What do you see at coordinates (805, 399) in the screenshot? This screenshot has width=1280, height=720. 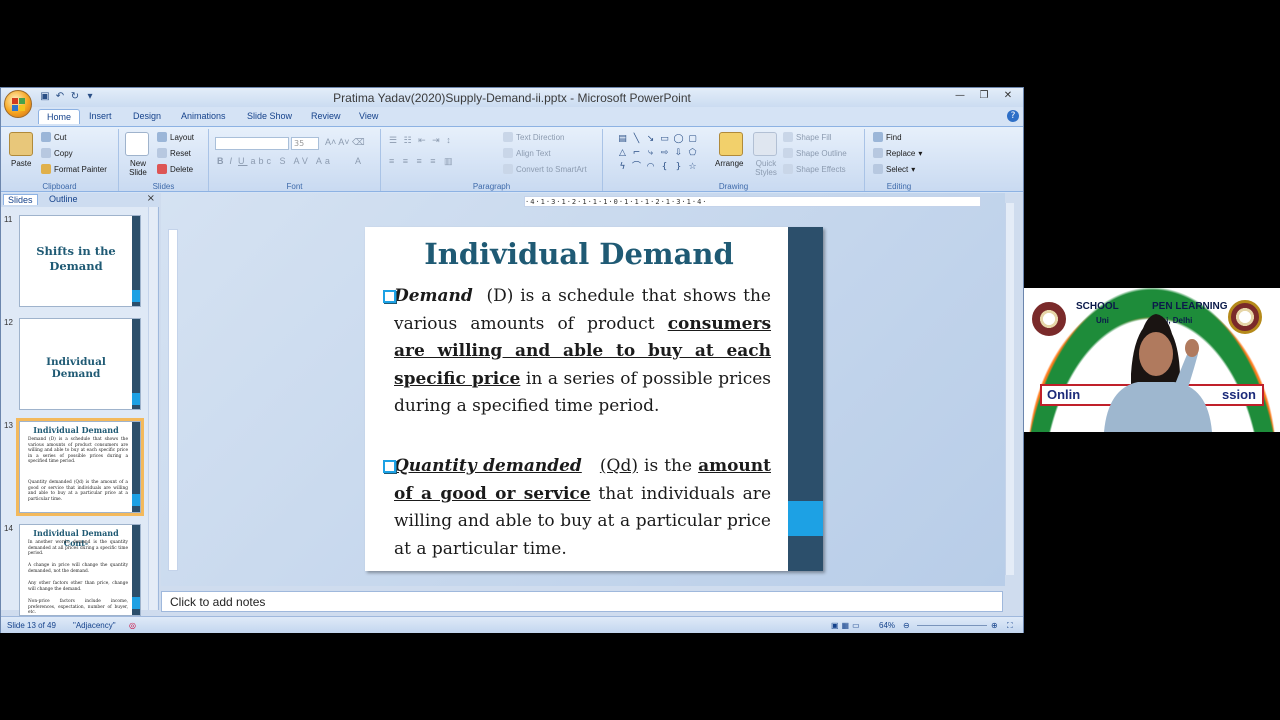 I see `slide-sidebar` at bounding box center [805, 399].